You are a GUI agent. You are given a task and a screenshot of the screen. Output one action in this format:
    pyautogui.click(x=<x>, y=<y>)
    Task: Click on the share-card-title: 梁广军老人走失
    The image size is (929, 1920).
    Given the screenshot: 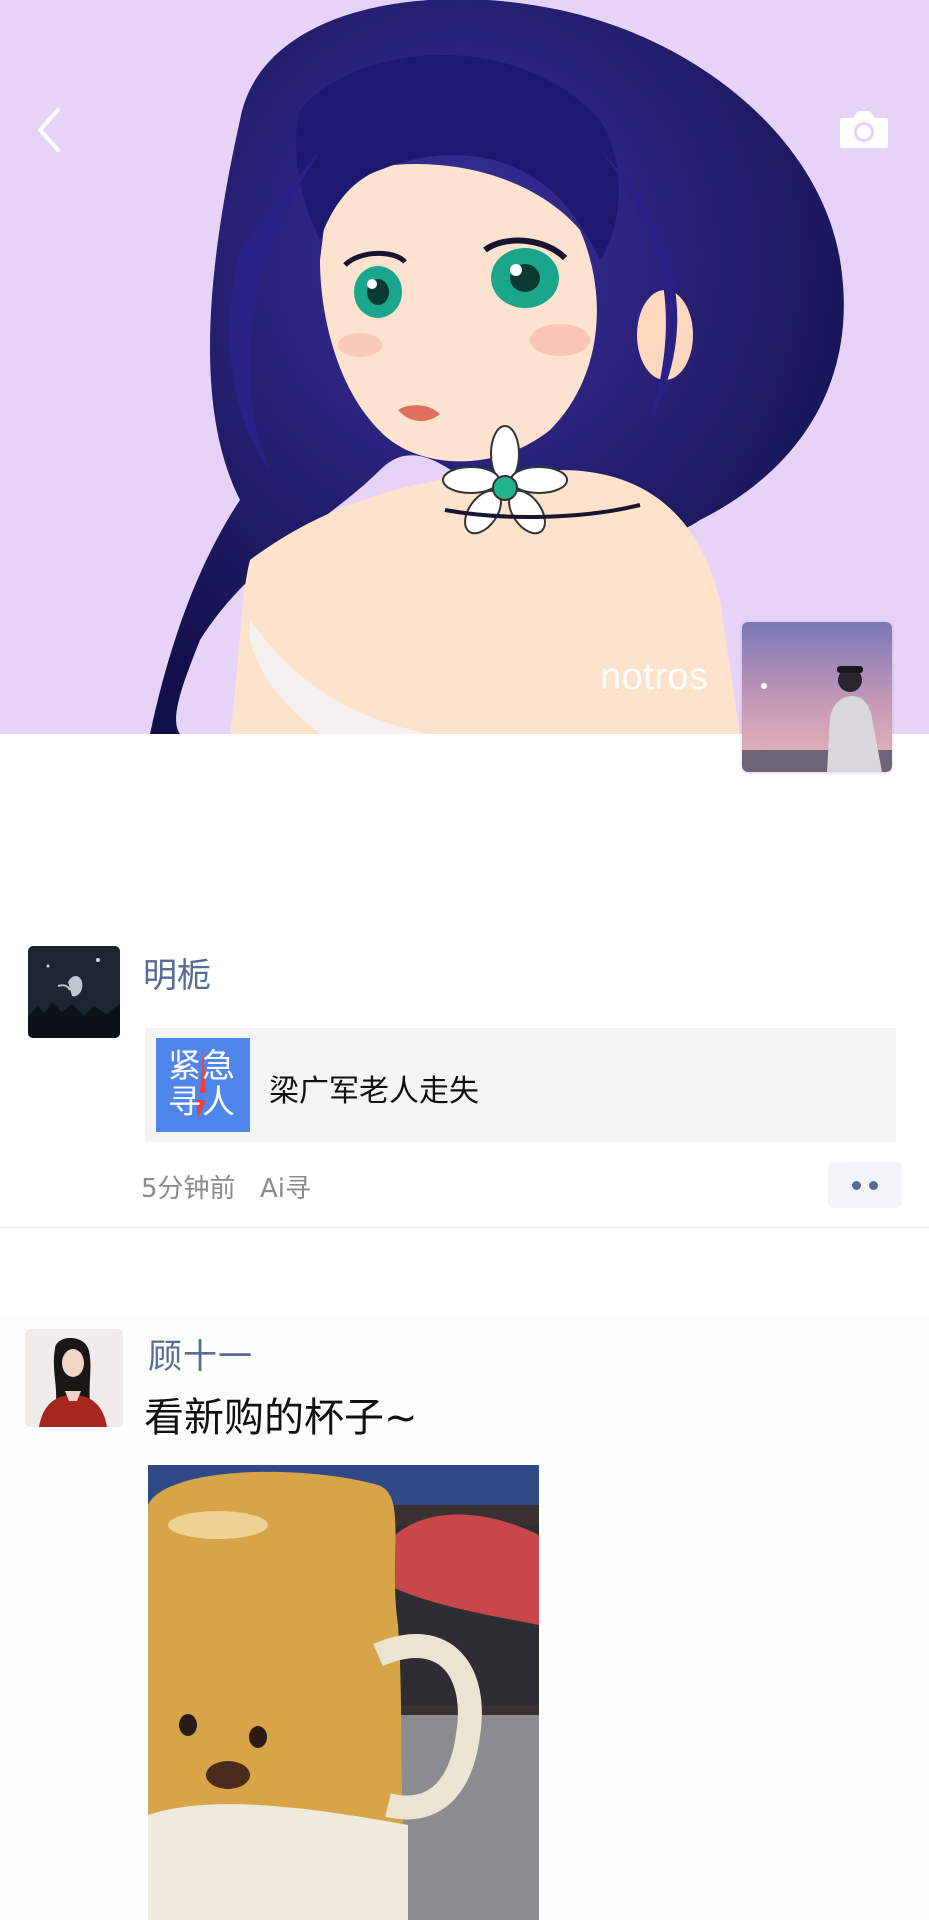 What is the action you would take?
    pyautogui.click(x=374, y=1091)
    